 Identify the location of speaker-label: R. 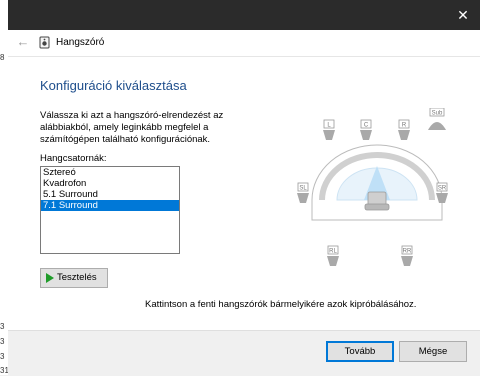
(404, 126).